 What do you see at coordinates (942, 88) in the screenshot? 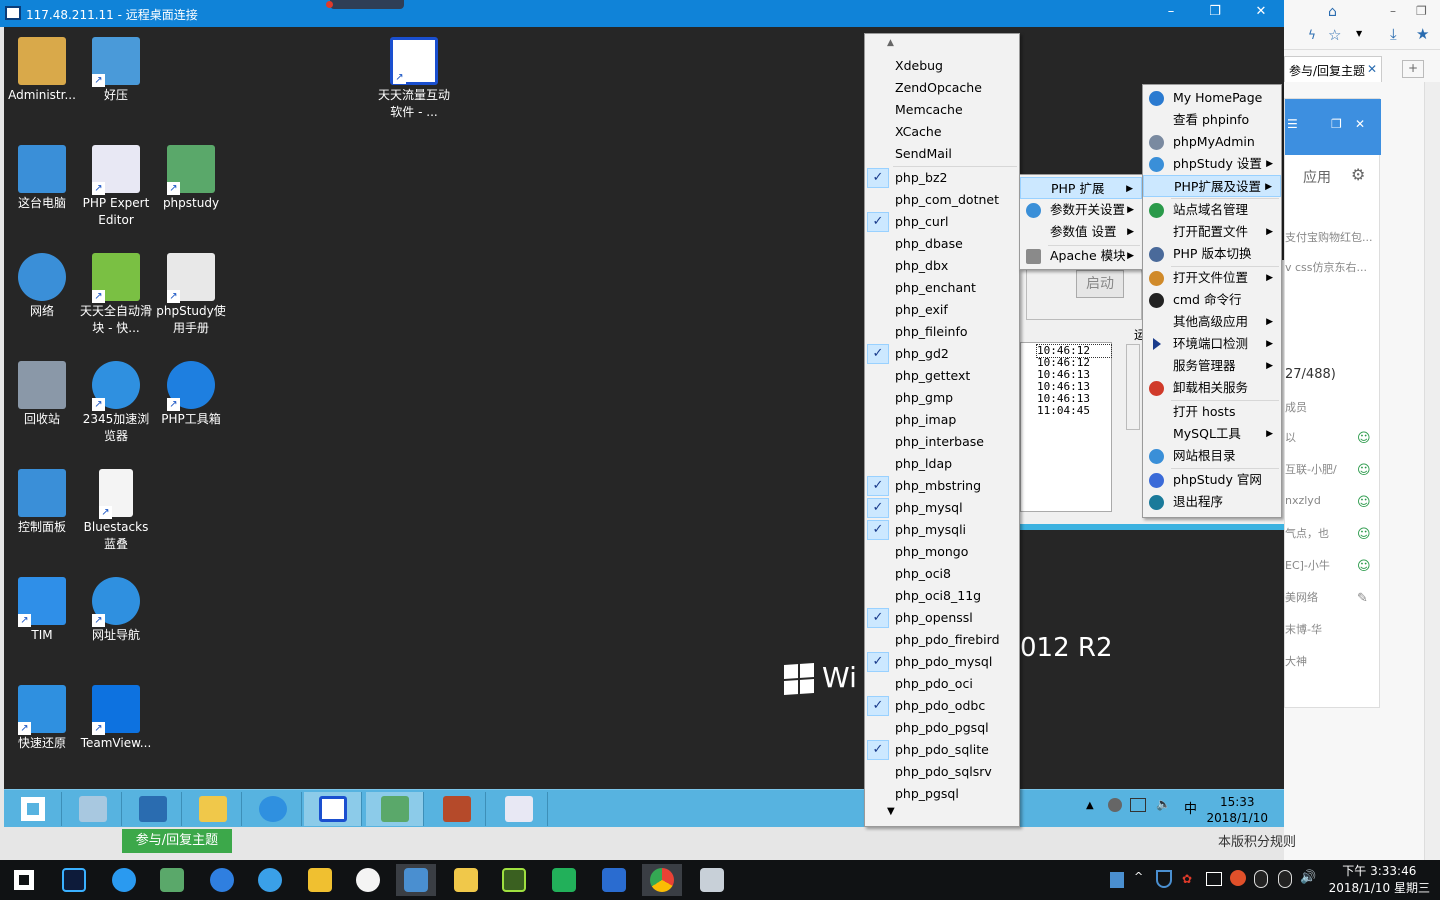
I see `menu-item-ext-header: ZendOpcache` at bounding box center [942, 88].